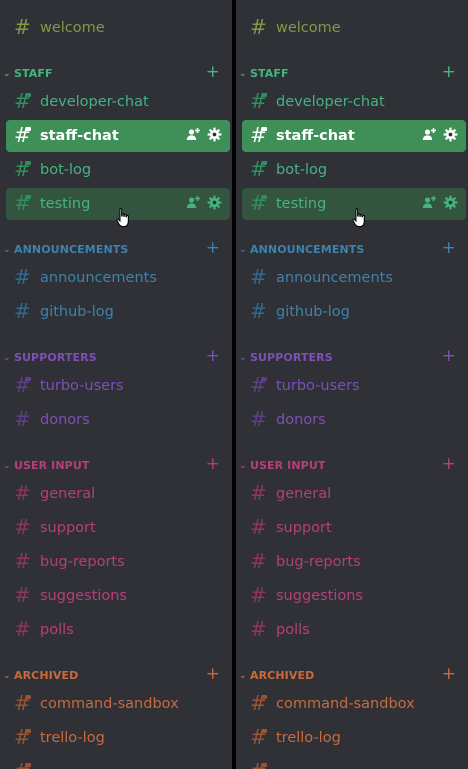 This screenshot has width=468, height=769. Describe the element at coordinates (65, 204) in the screenshot. I see `channel-name: testing` at that location.